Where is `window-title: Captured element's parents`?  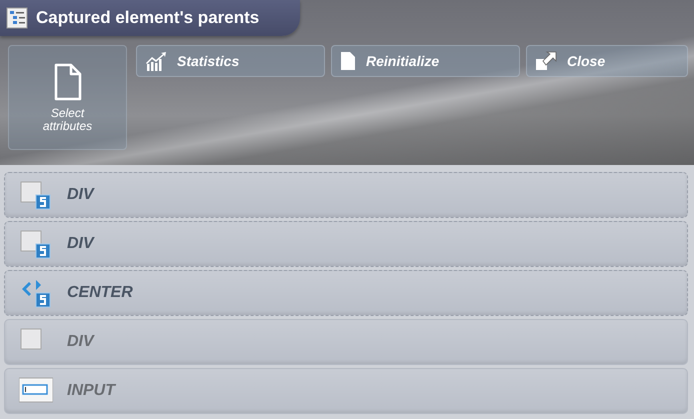
window-title: Captured element's parents is located at coordinates (148, 18).